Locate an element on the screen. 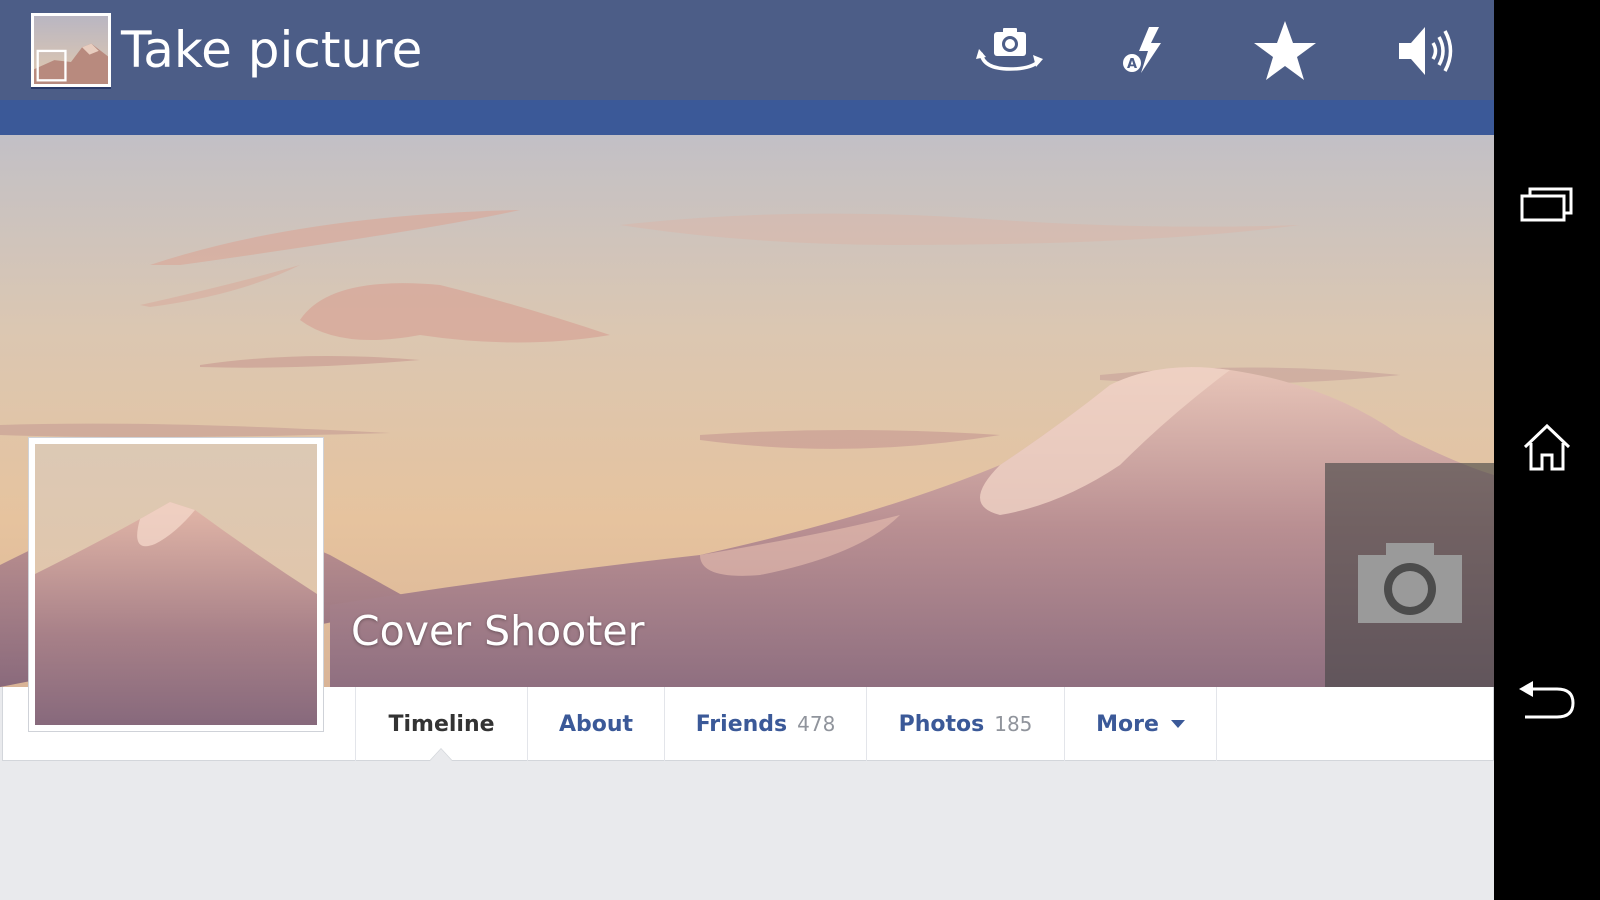  tab-label: Friends is located at coordinates (741, 724).